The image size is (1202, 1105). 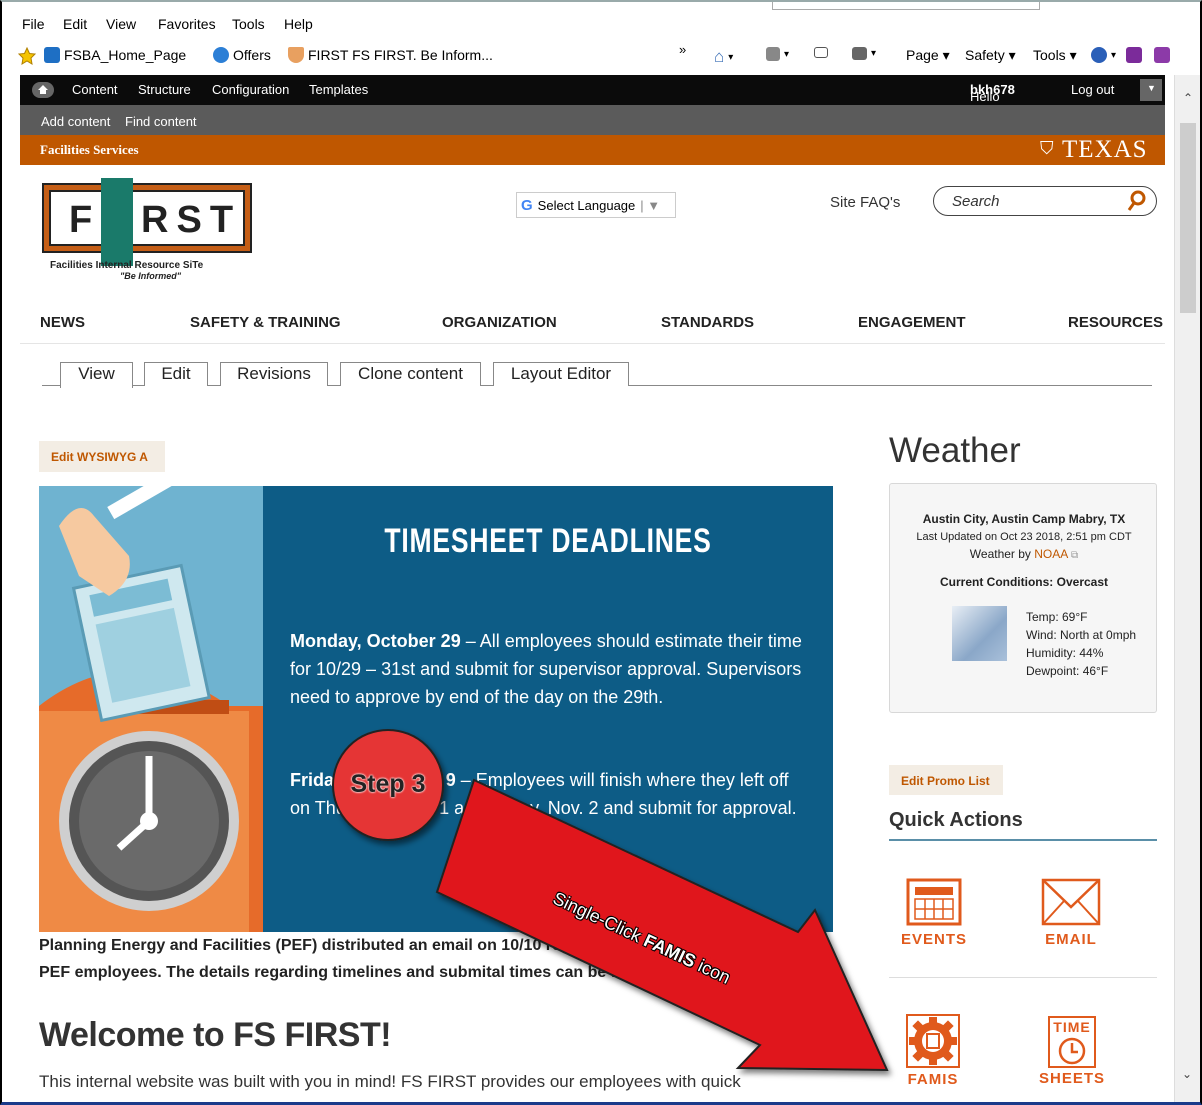 What do you see at coordinates (52, 55) in the screenshot?
I see `sharepoint-icon` at bounding box center [52, 55].